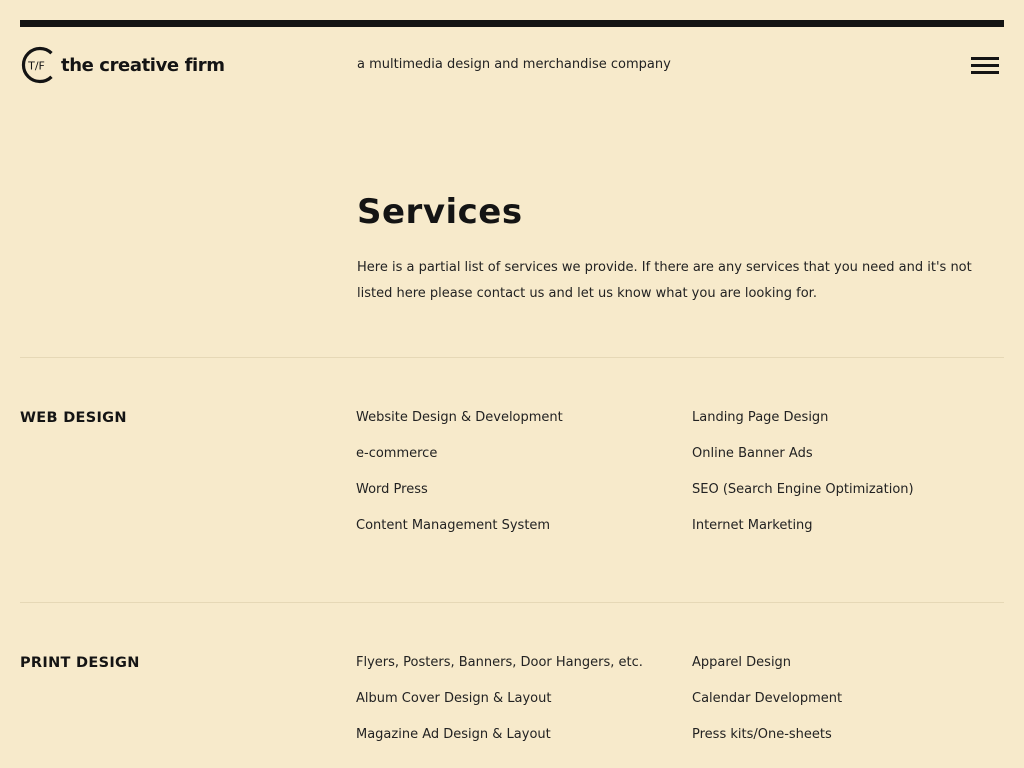 The image size is (1024, 768). What do you see at coordinates (752, 453) in the screenshot?
I see `service-item: Online Banner Ads` at bounding box center [752, 453].